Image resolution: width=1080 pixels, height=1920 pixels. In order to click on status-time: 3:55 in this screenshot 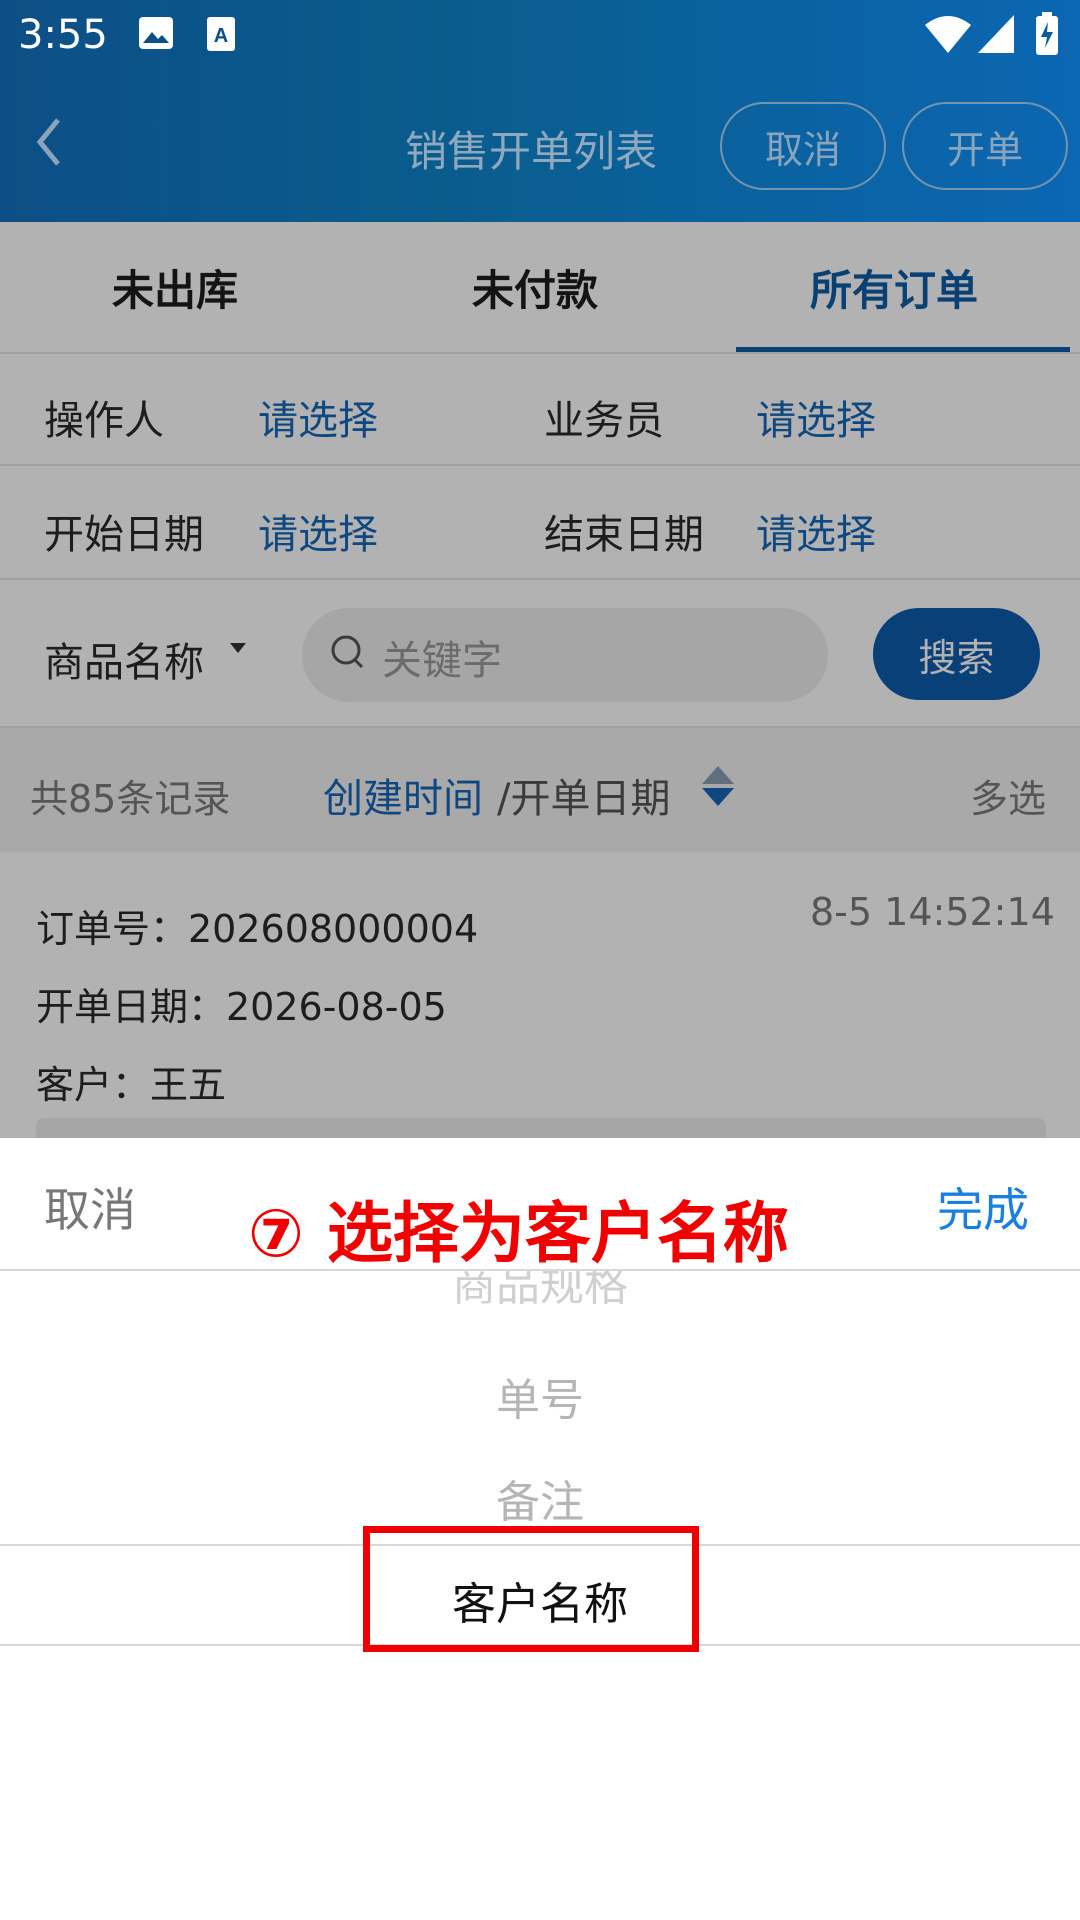, I will do `click(63, 35)`.